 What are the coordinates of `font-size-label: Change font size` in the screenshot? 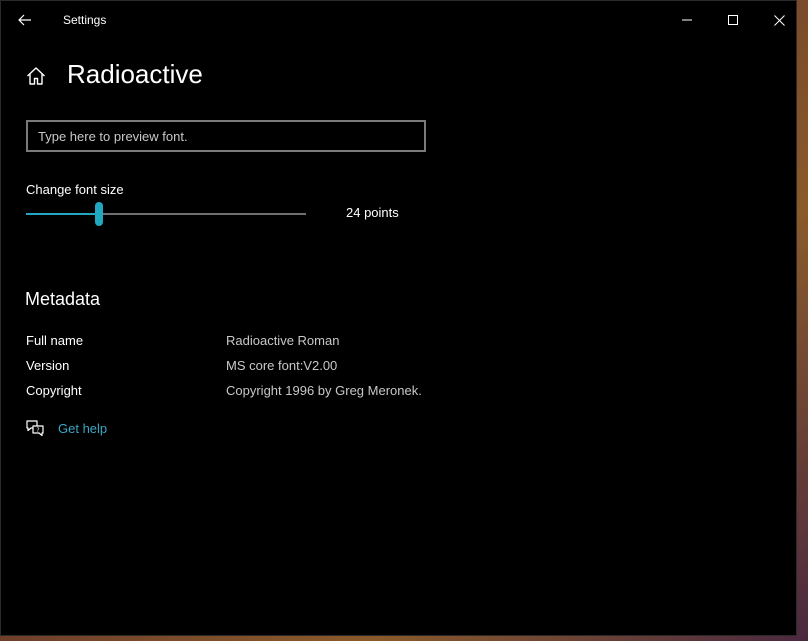 It's located at (75, 189).